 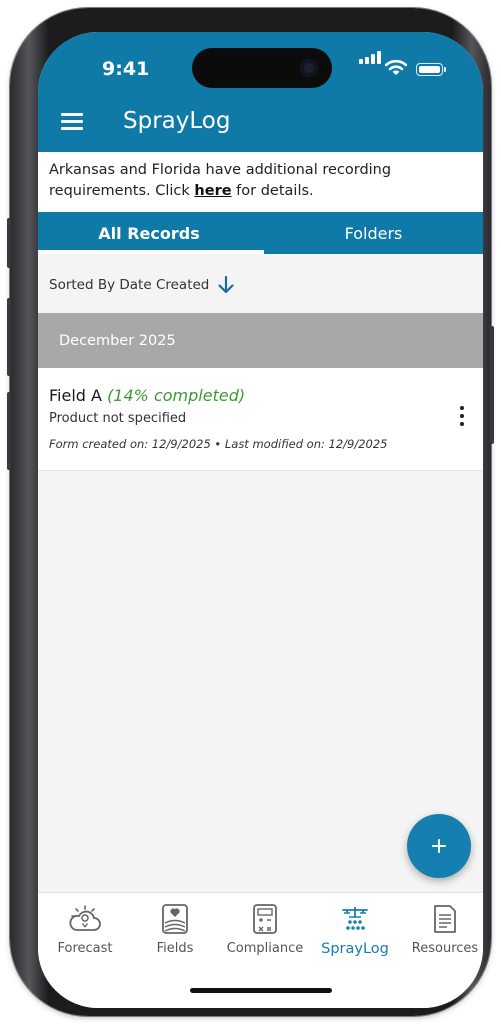 I want to click on status-time: 9:41, so click(x=126, y=69).